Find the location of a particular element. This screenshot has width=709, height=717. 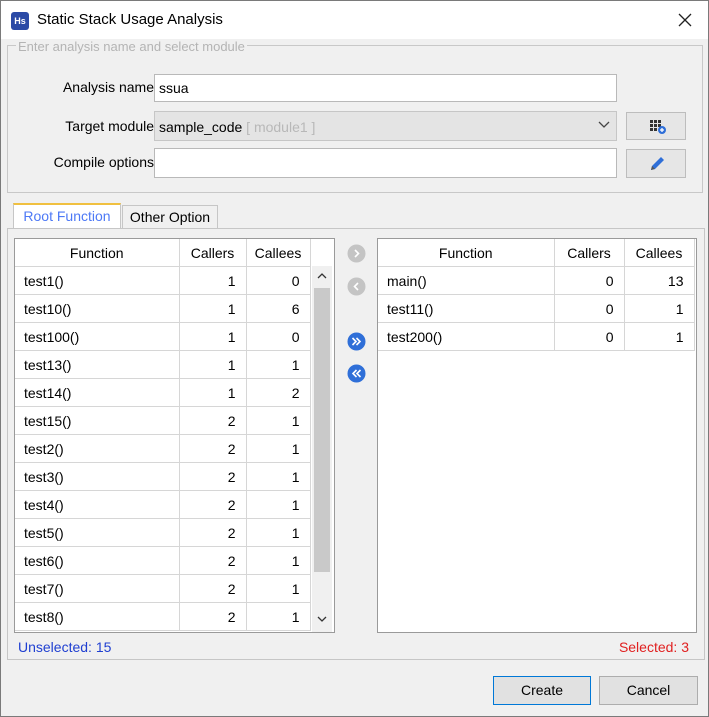

table-row: test11() 0 1 is located at coordinates (536, 308).